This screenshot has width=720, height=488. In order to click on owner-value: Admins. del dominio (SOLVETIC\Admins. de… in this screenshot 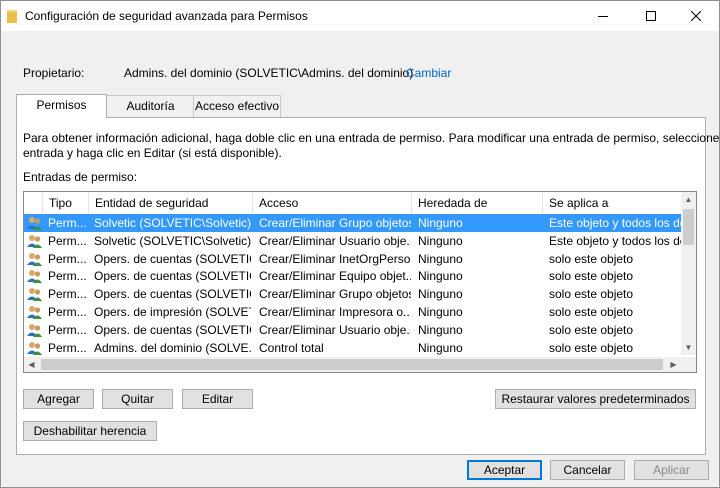, I will do `click(269, 73)`.